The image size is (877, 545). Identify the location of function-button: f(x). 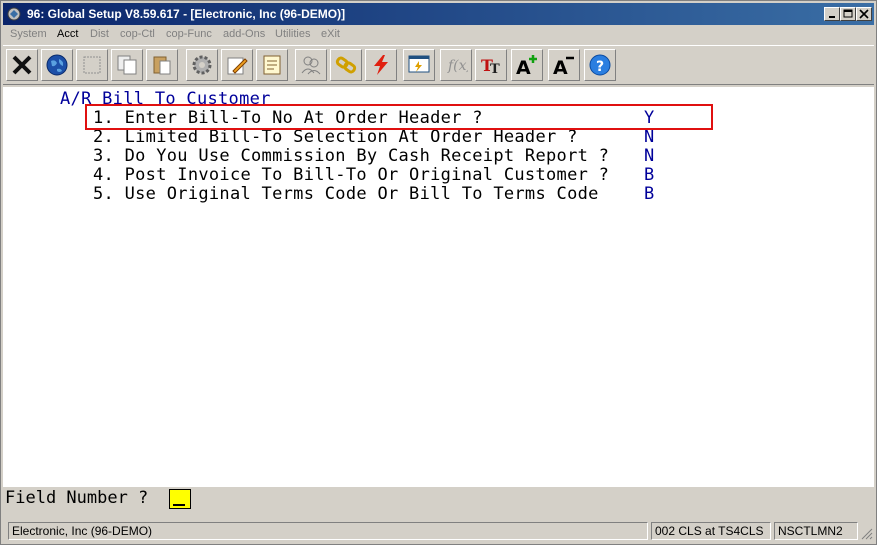
(456, 65).